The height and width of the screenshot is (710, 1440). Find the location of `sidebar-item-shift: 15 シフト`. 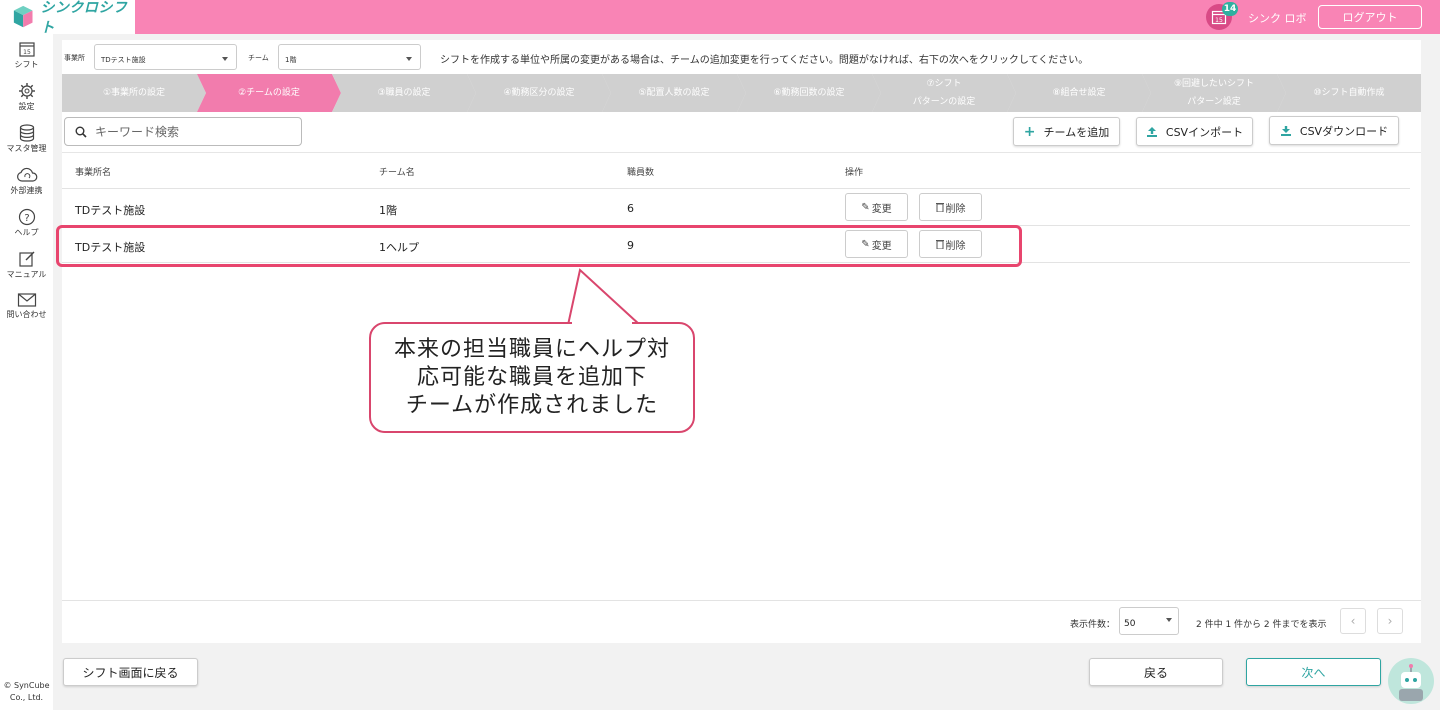

sidebar-item-shift: 15 シフト is located at coordinates (26, 58).